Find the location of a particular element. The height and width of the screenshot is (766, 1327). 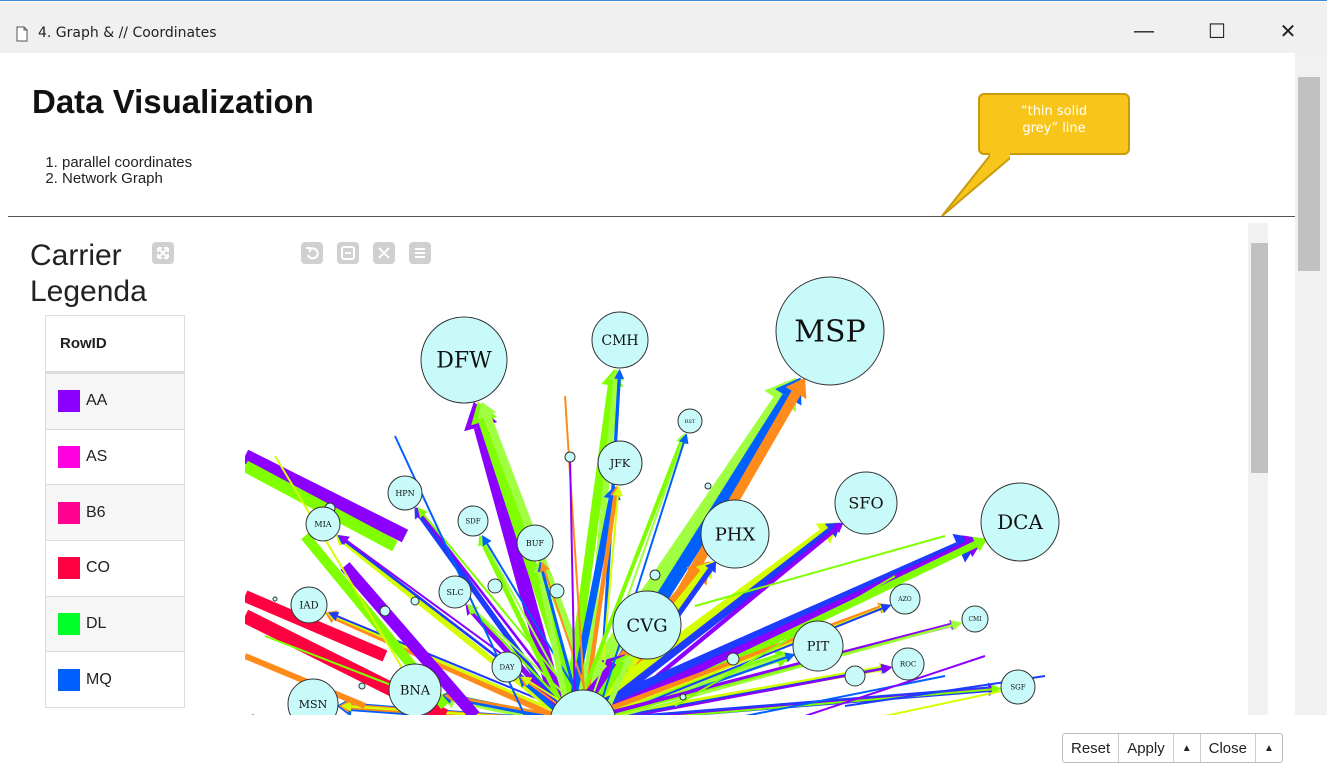

graph-node-label: SFO is located at coordinates (865, 503).